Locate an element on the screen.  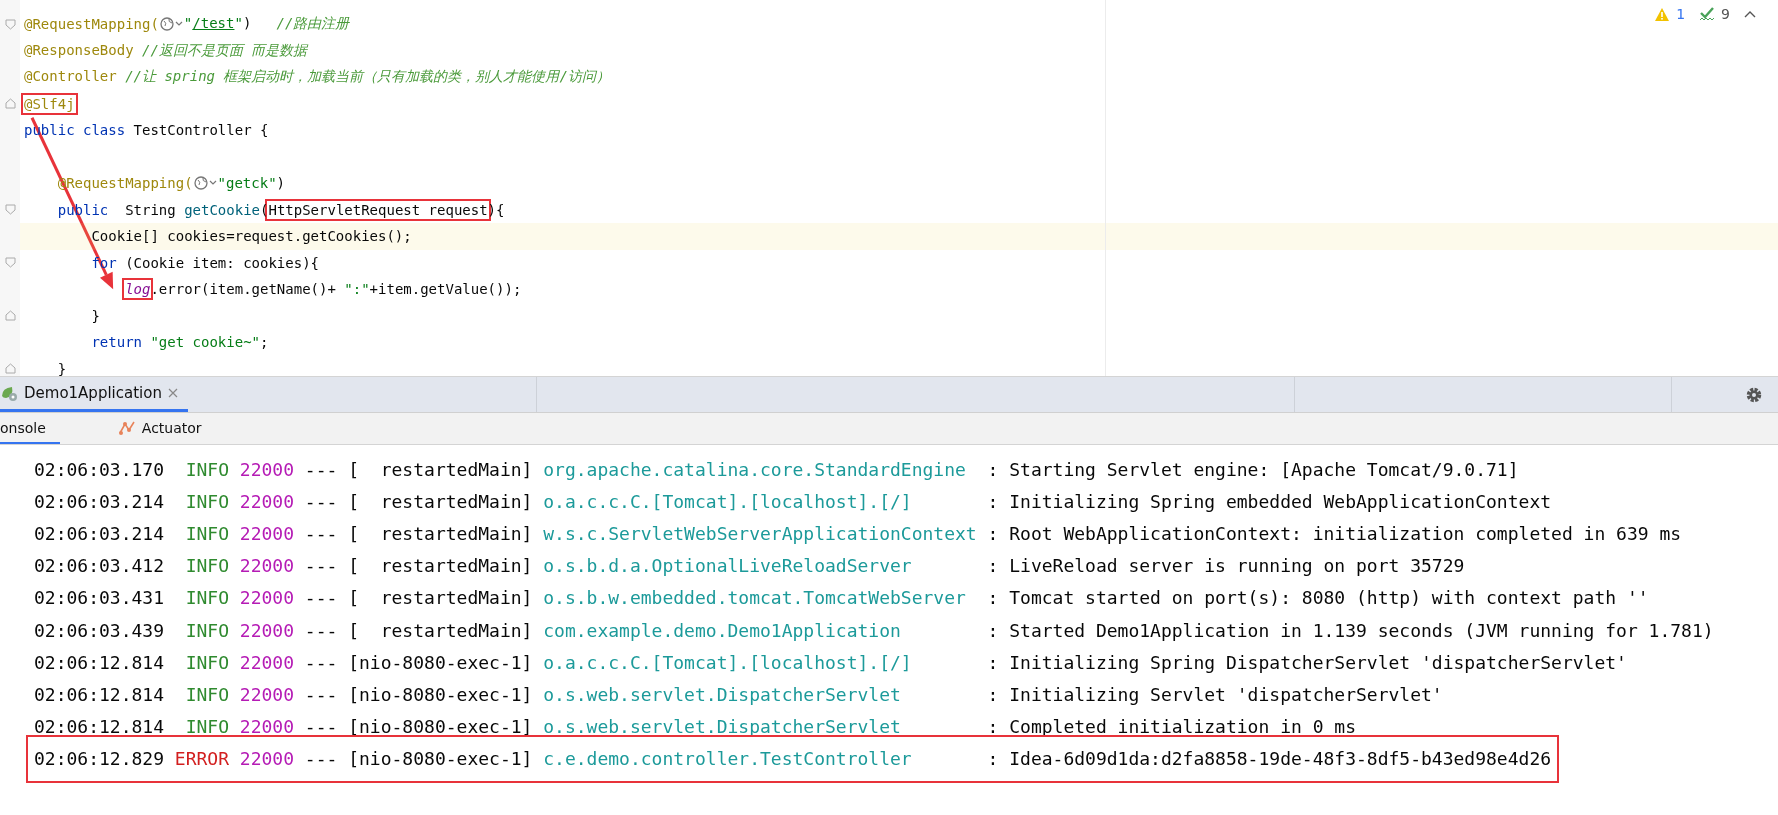
log-timestamp: 02:06:03.439 is located at coordinates (99, 630).